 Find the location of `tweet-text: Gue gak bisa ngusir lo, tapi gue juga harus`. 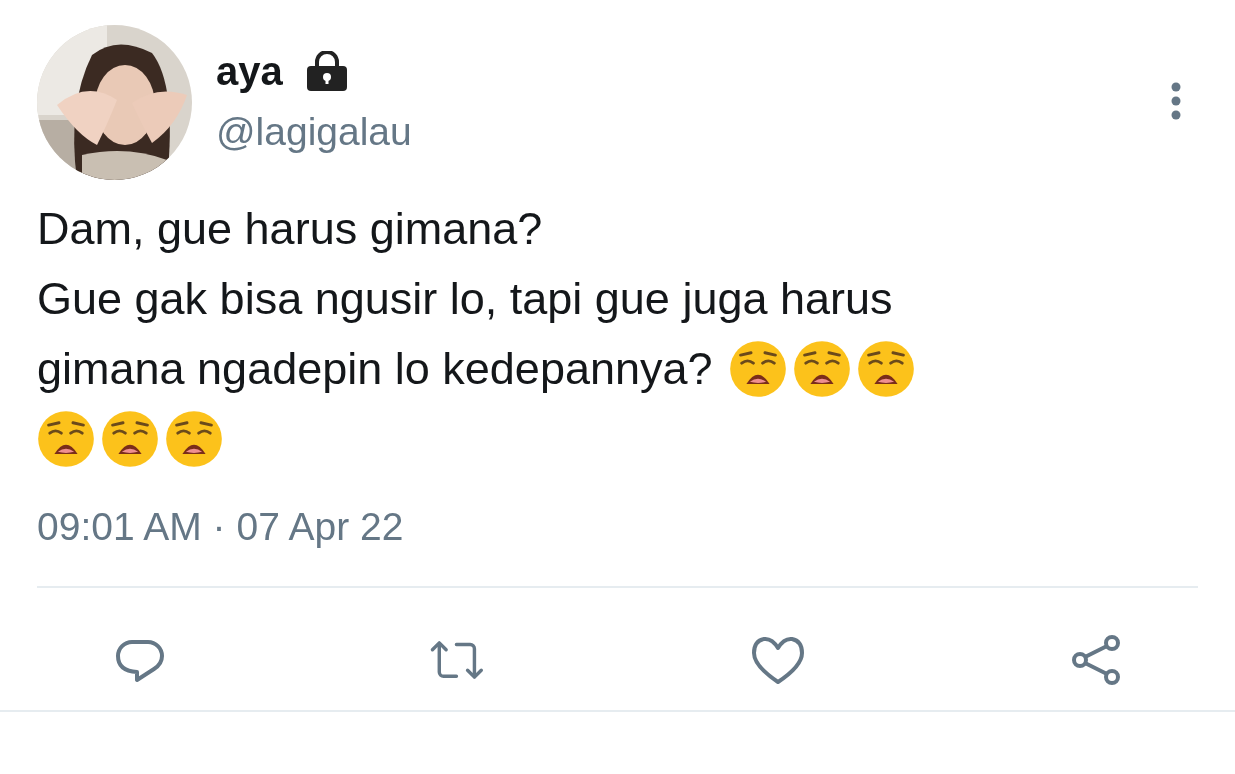

tweet-text: Gue gak bisa ngusir lo, tapi gue juga harus is located at coordinates (465, 299).